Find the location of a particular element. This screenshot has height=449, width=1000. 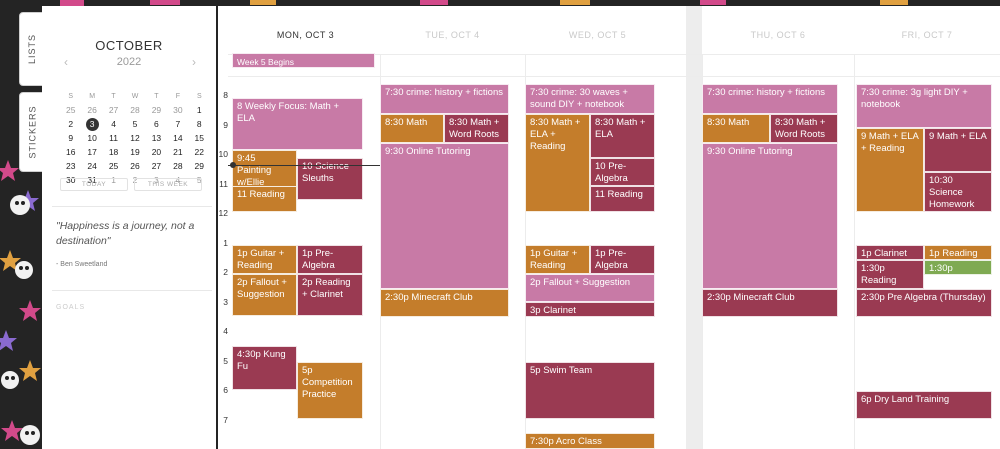

weekday-label: W is located at coordinates (135, 96).